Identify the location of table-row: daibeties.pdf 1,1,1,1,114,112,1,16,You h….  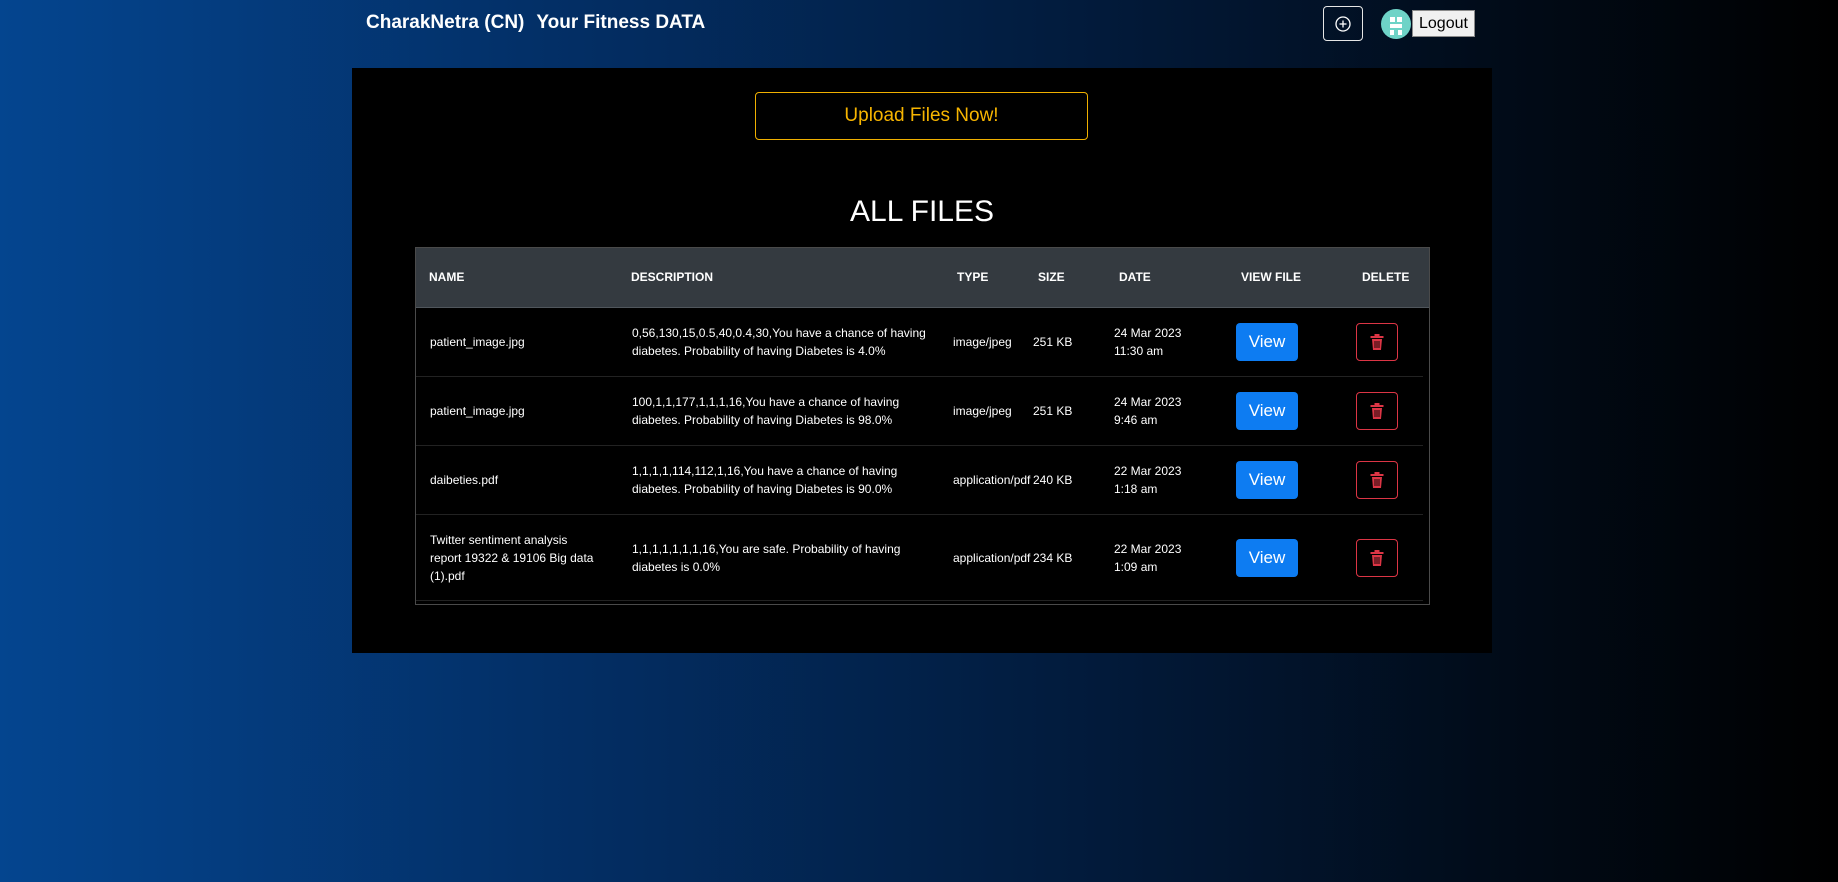
(919, 480).